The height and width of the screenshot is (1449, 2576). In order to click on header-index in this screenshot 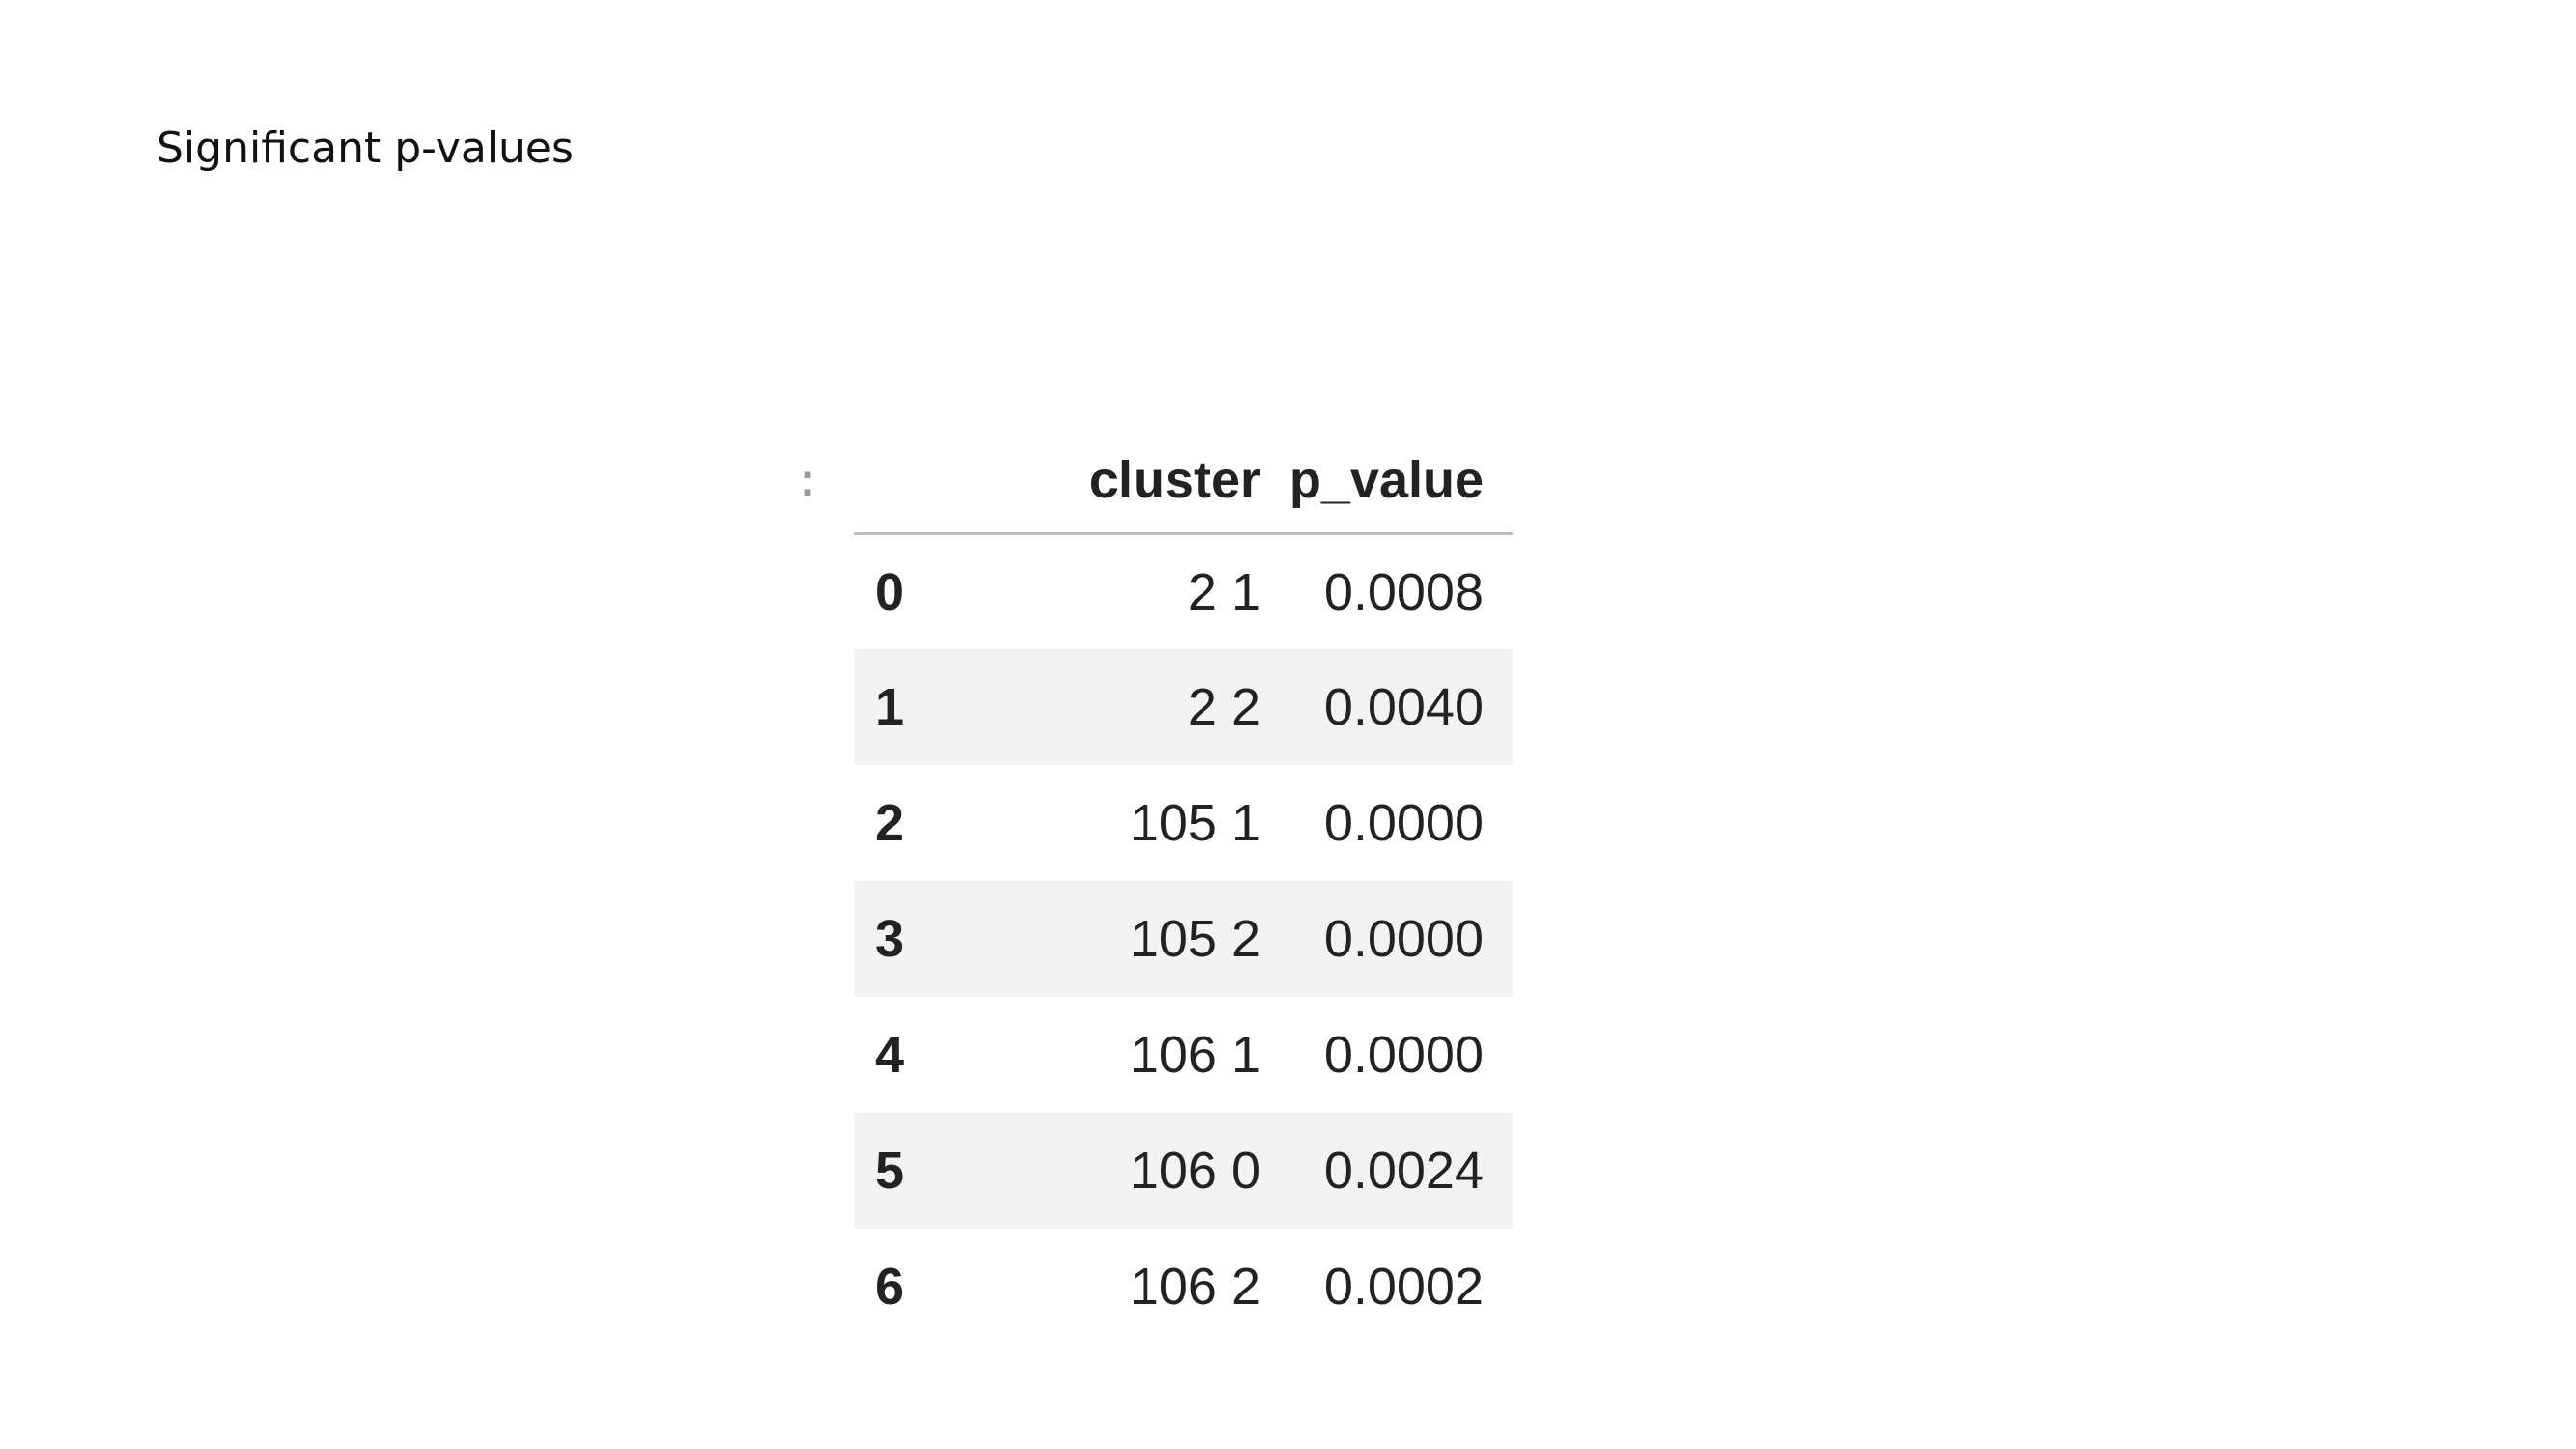, I will do `click(909, 482)`.